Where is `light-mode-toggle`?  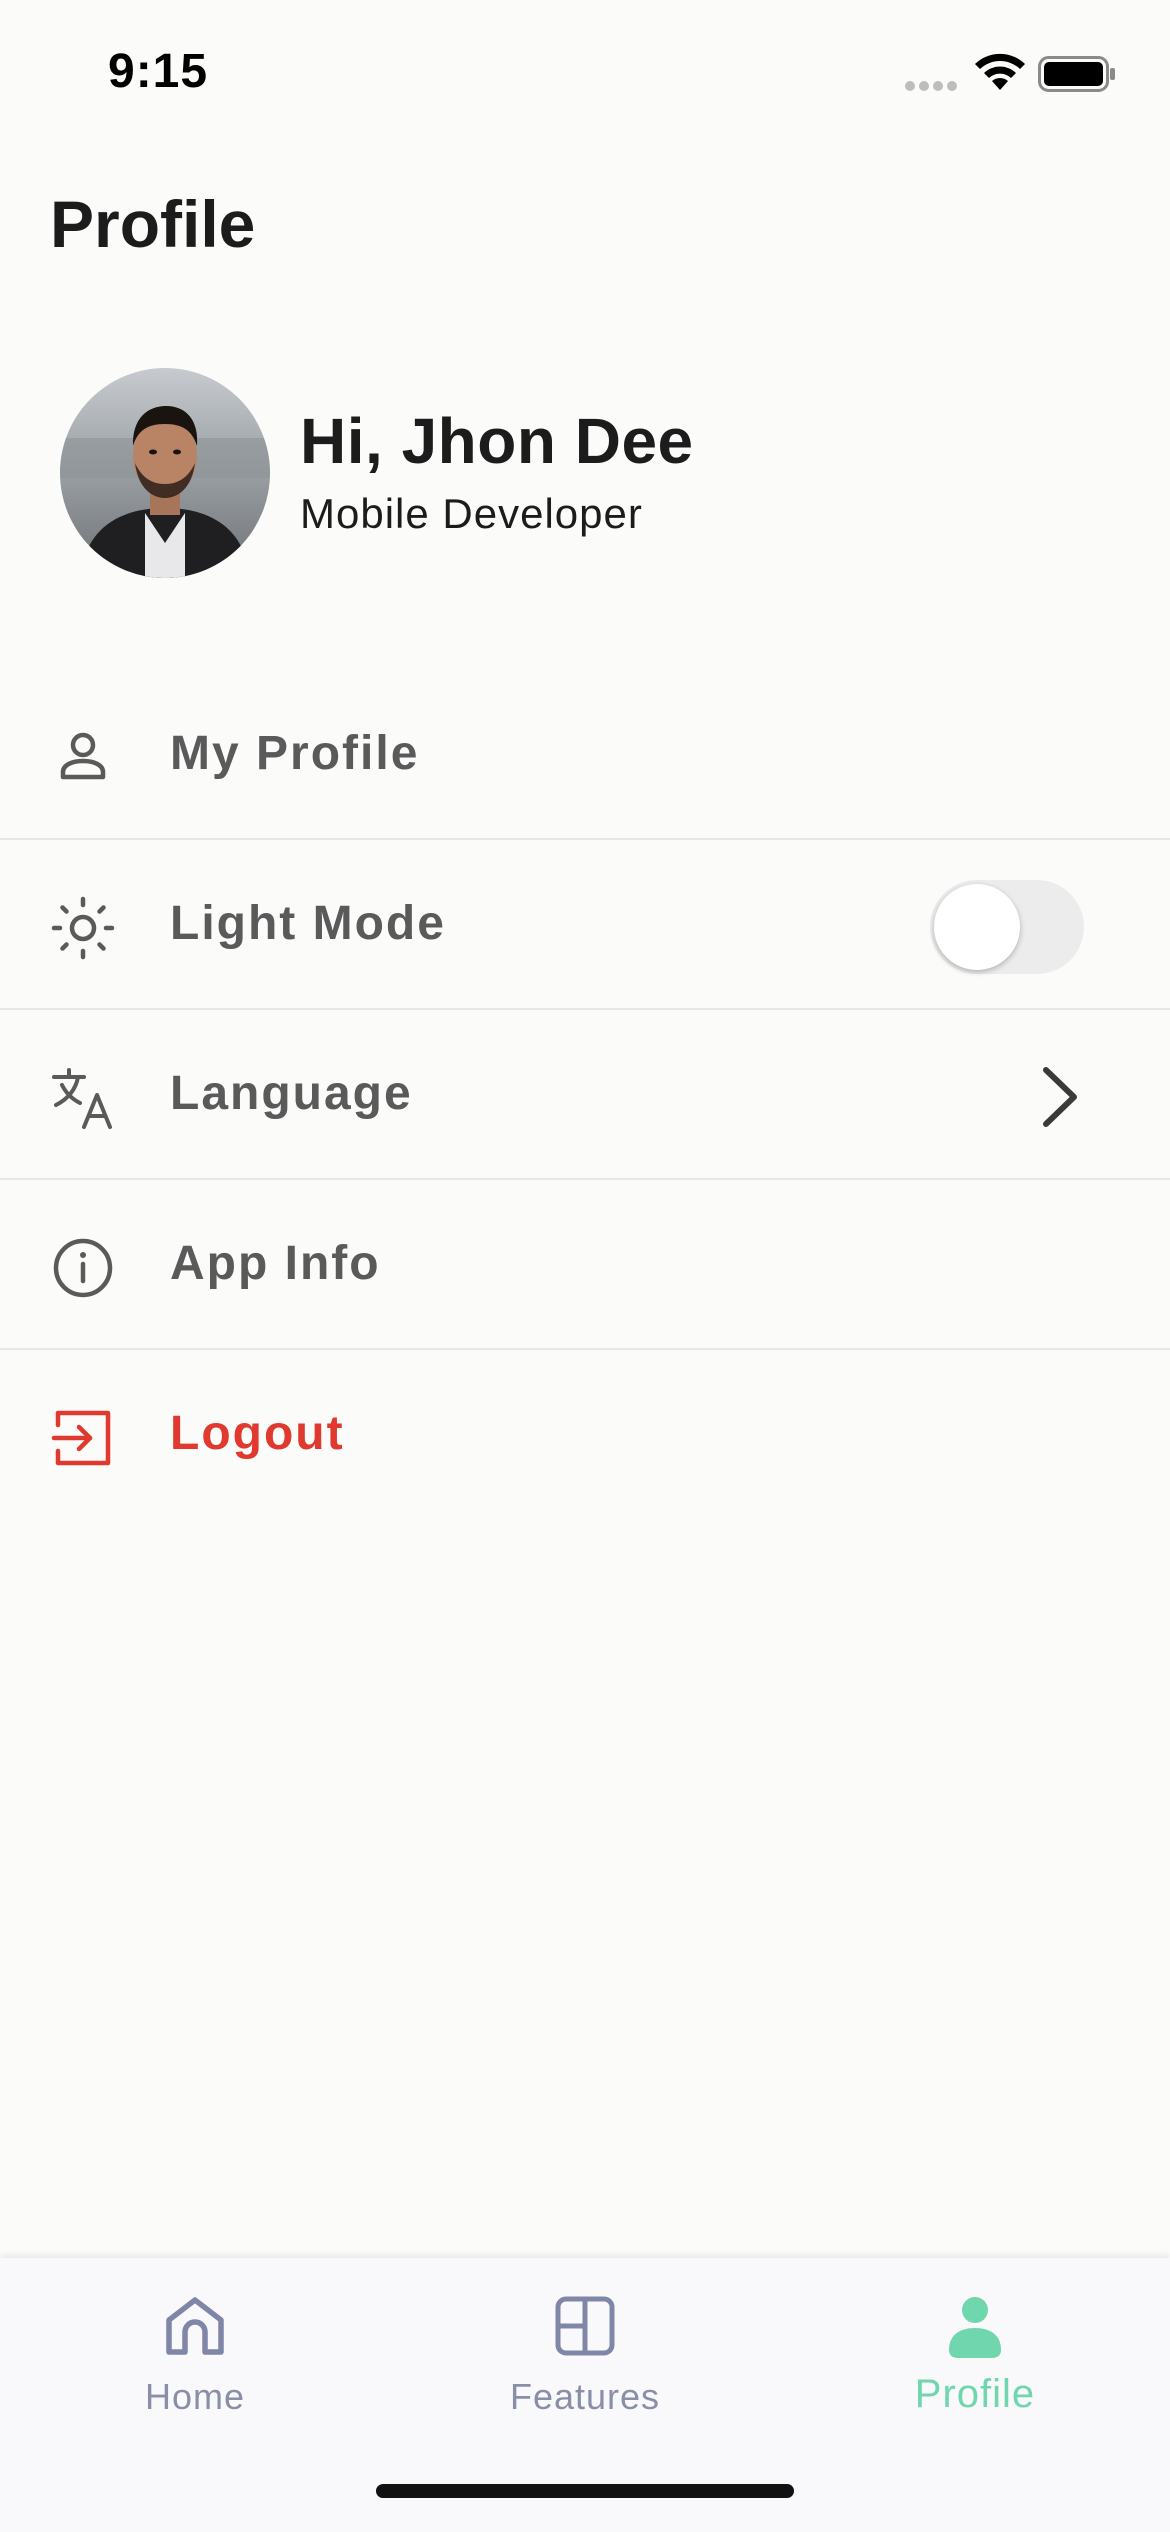 light-mode-toggle is located at coordinates (1007, 927).